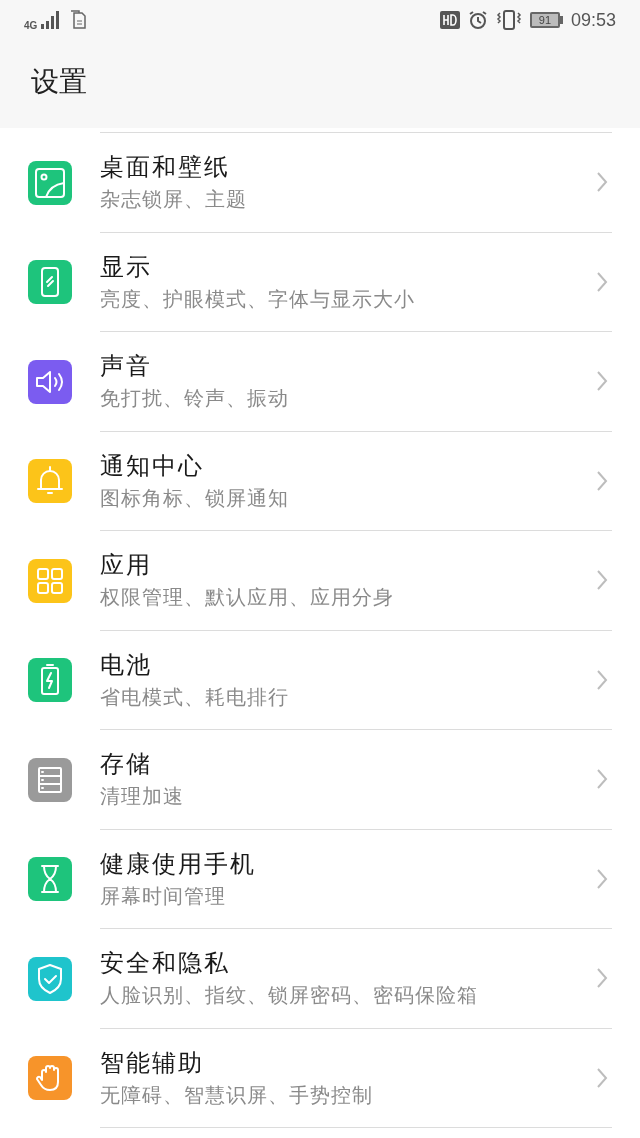 This screenshot has width=640, height=1138. Describe the element at coordinates (320, 780) in the screenshot. I see `settings-item: 存储 清理加速` at that location.